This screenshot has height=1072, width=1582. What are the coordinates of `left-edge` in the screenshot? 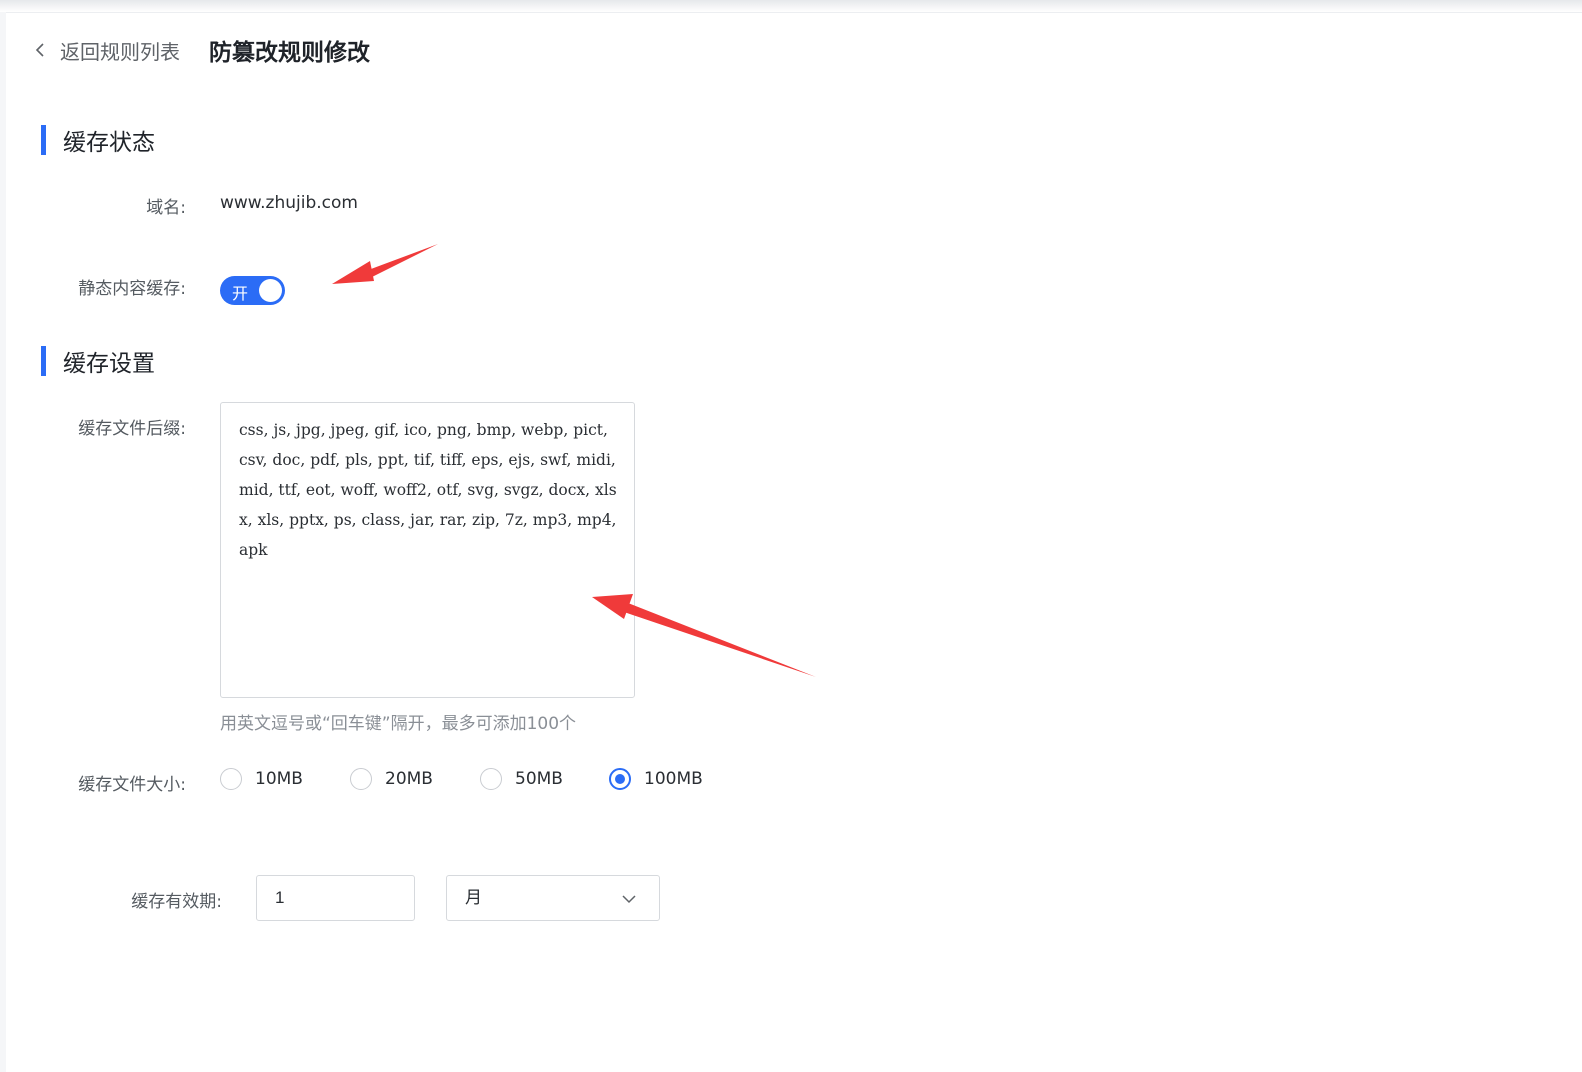 It's located at (3, 542).